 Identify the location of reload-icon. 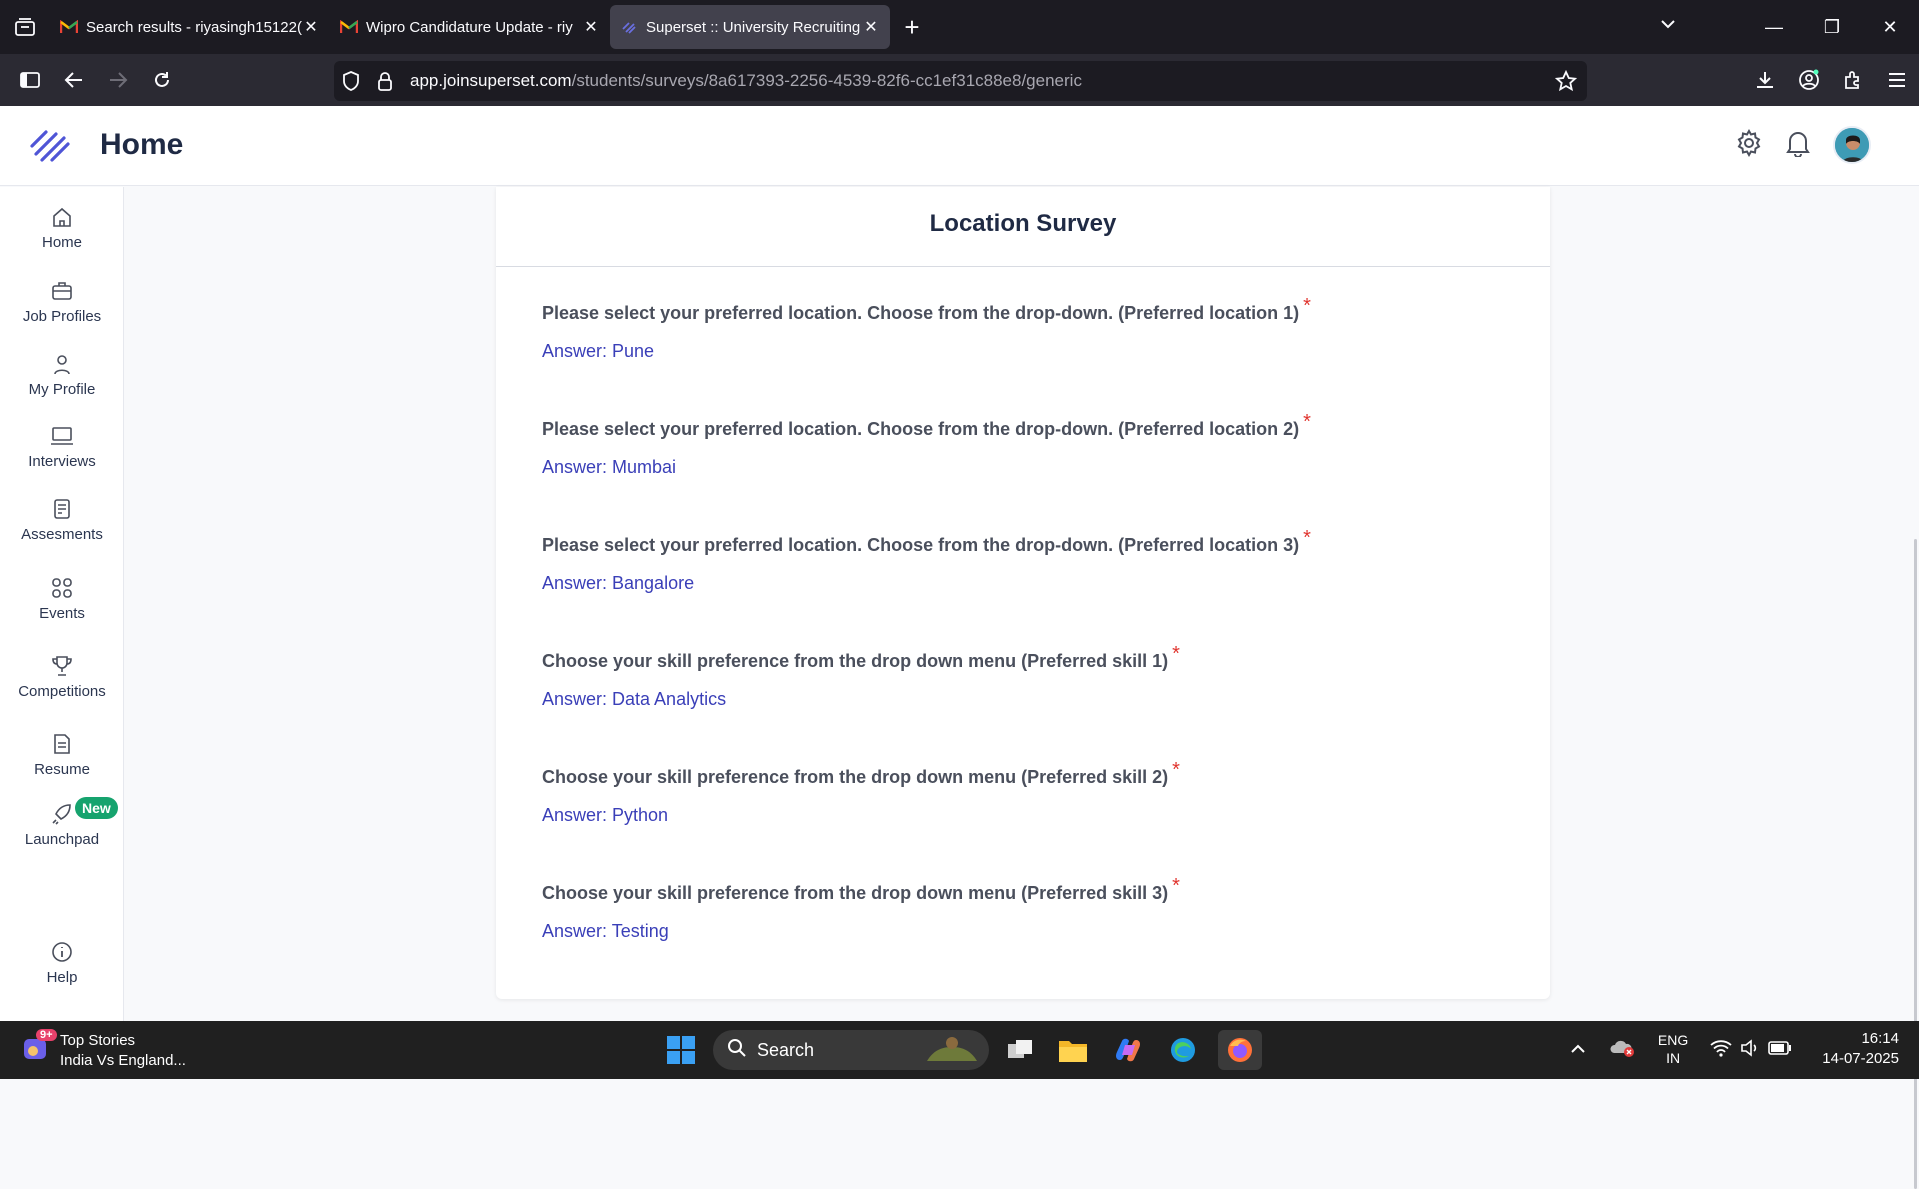
(162, 80).